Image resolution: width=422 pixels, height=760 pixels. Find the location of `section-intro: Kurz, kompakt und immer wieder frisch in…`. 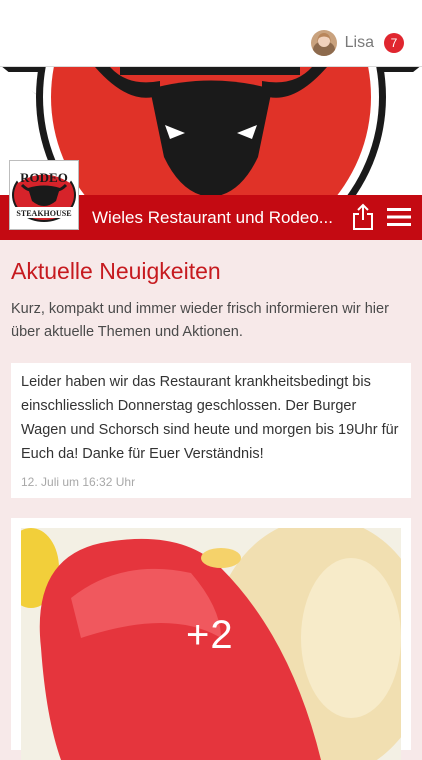

section-intro: Kurz, kompakt und immer wieder frisch in… is located at coordinates (200, 320).